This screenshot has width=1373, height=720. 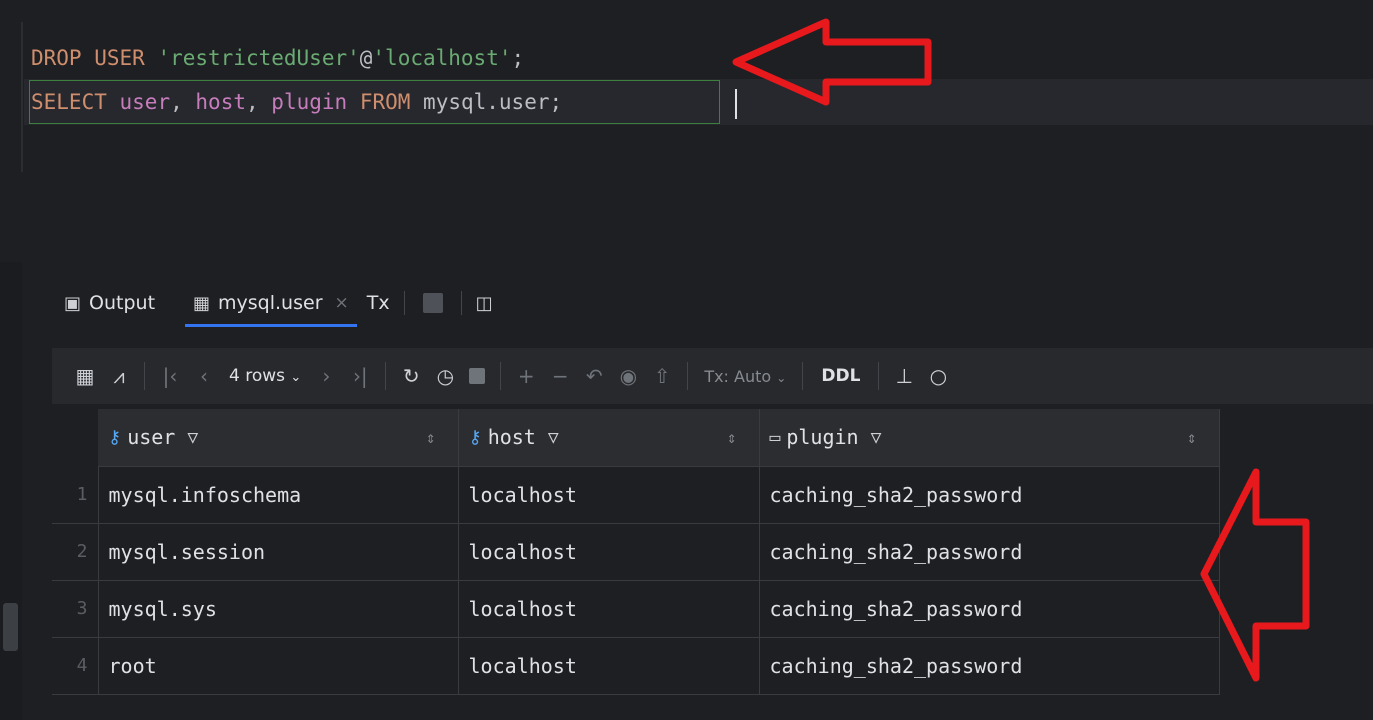 I want to click on refresh-icon: ↻, so click(x=411, y=376).